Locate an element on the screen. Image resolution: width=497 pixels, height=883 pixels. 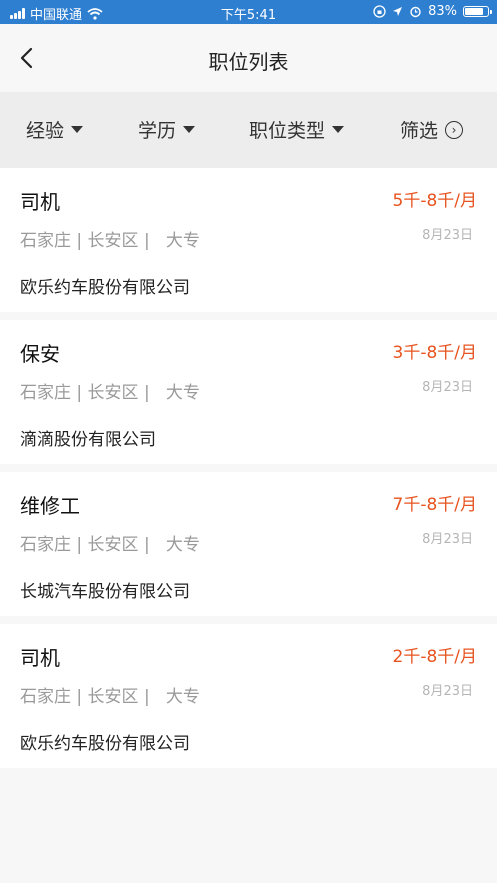
job-salary: 2千-8千/月 is located at coordinates (435, 657).